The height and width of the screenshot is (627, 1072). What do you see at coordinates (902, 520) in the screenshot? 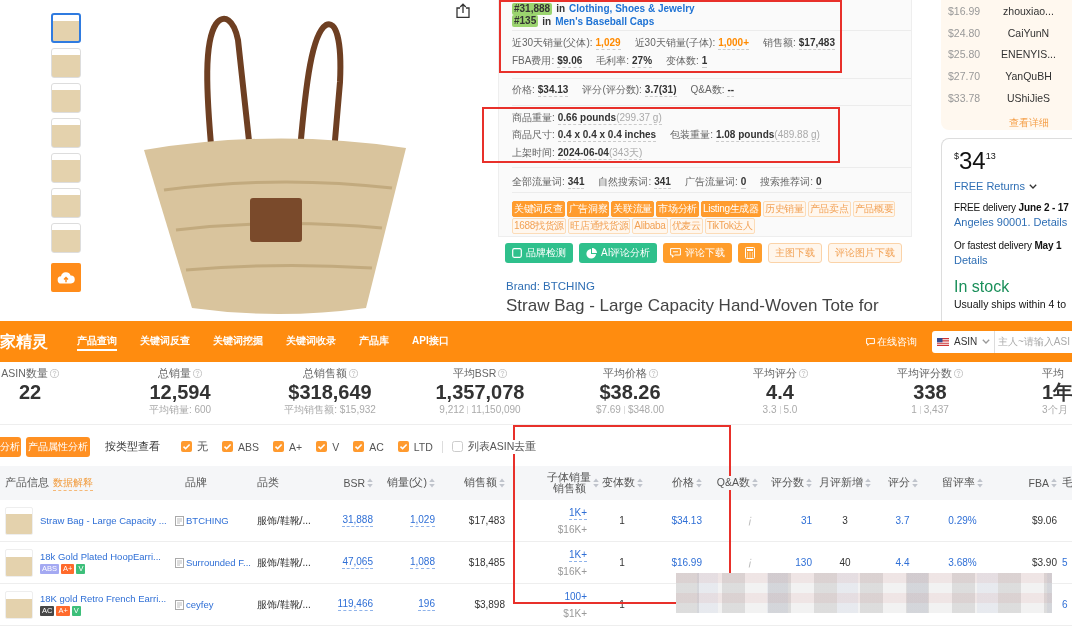
I see `table-link: 3.7` at bounding box center [902, 520].